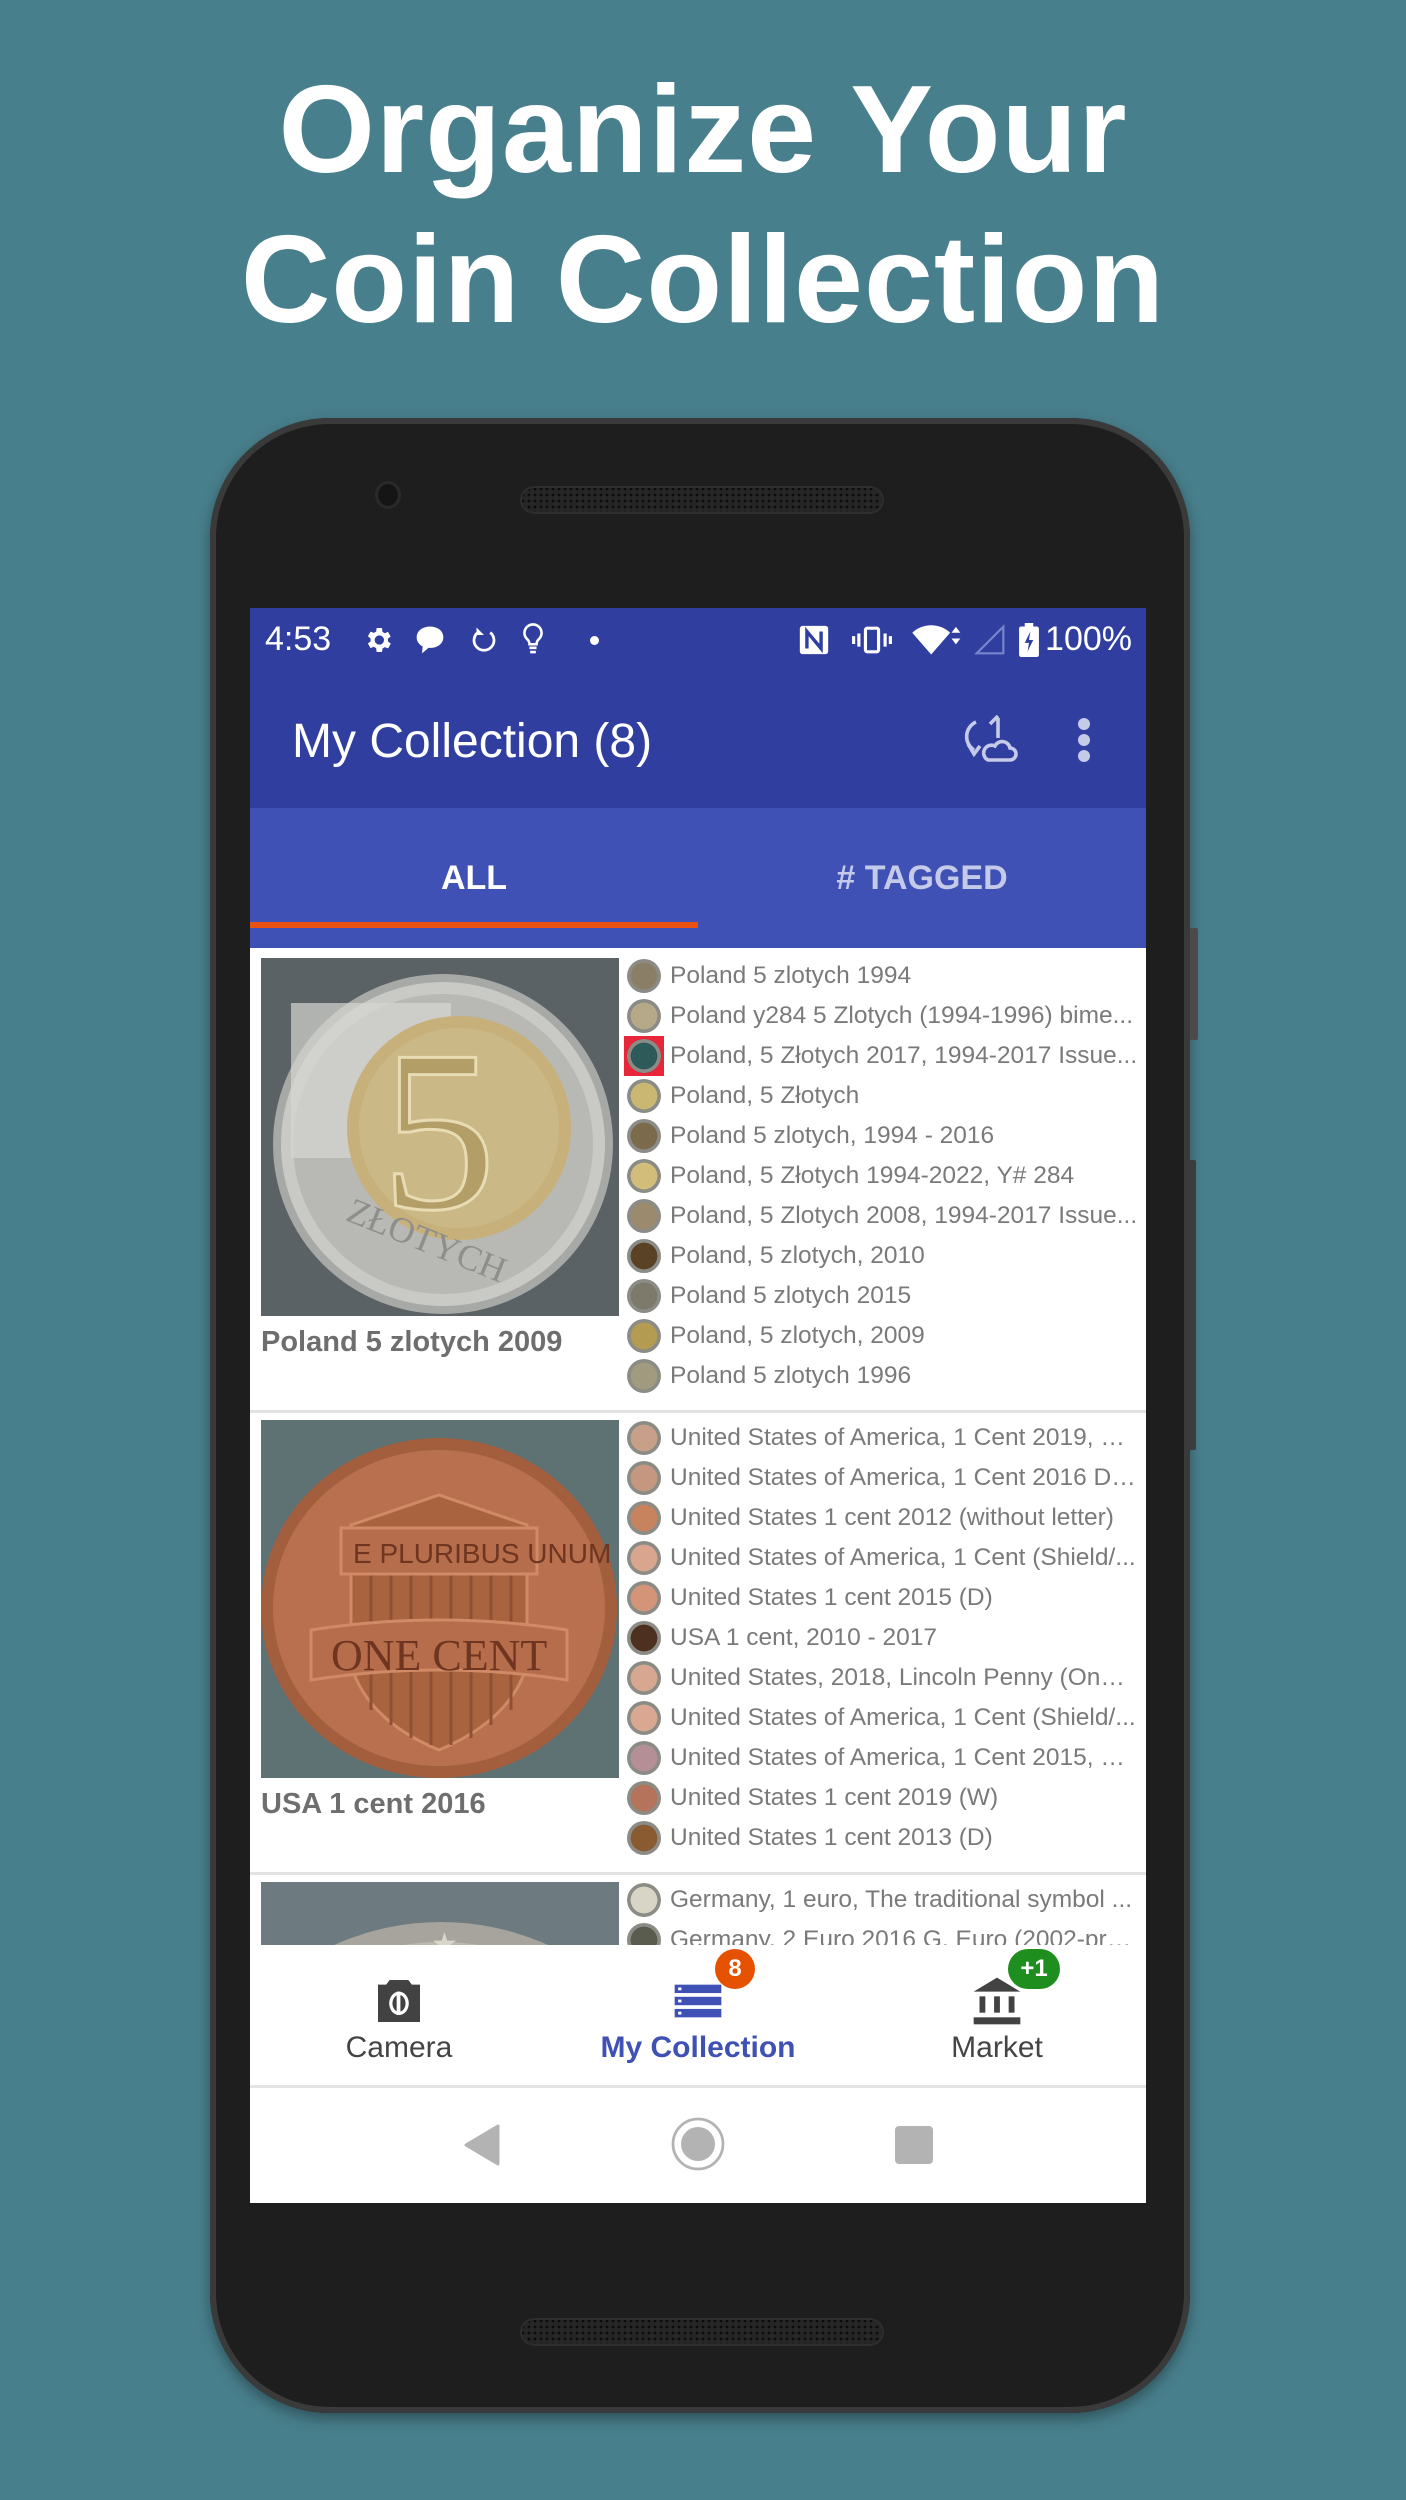 This screenshot has height=2500, width=1406. I want to click on promo-headline: Organize Your Coin Collection, so click(703, 205).